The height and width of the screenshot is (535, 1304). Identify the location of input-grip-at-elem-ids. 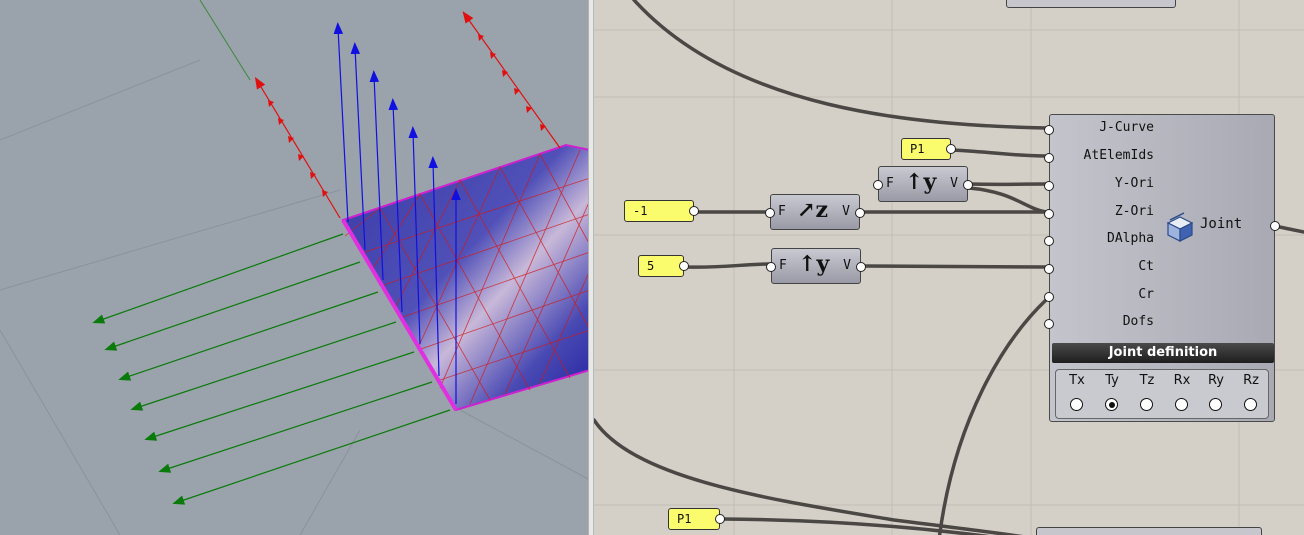
(1049, 158).